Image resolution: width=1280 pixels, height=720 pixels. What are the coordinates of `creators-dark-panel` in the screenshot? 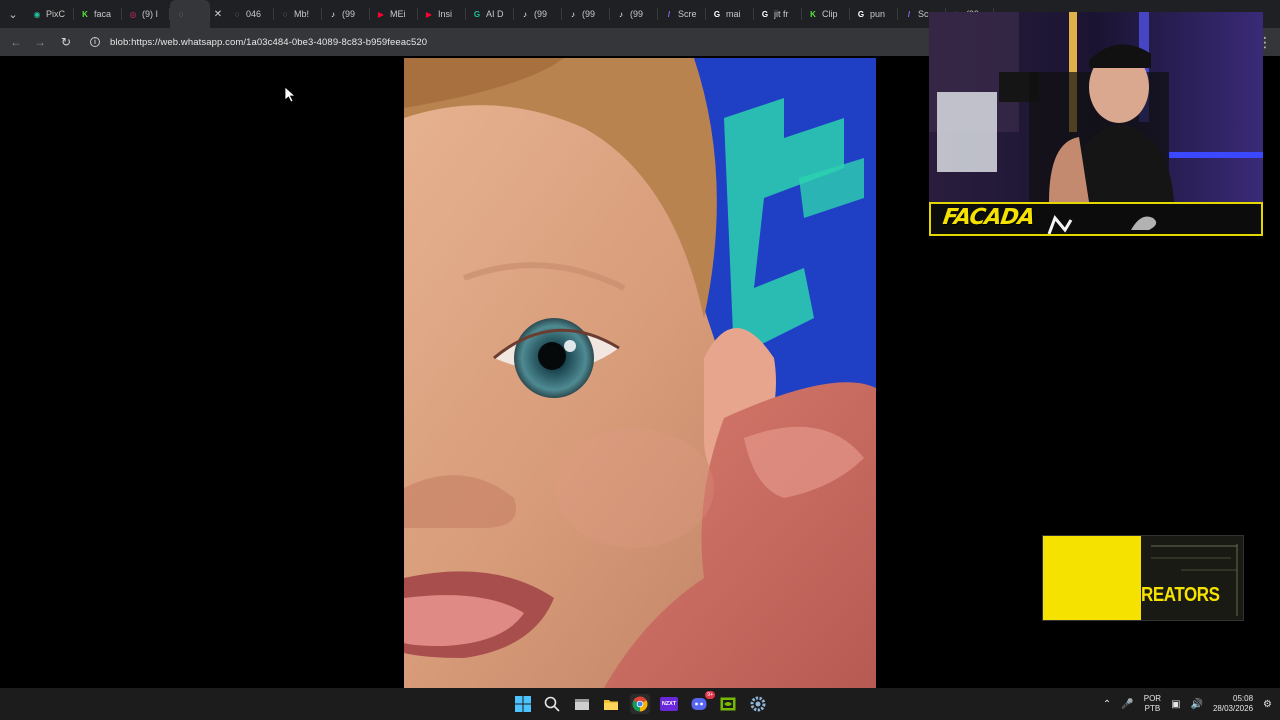 It's located at (1192, 578).